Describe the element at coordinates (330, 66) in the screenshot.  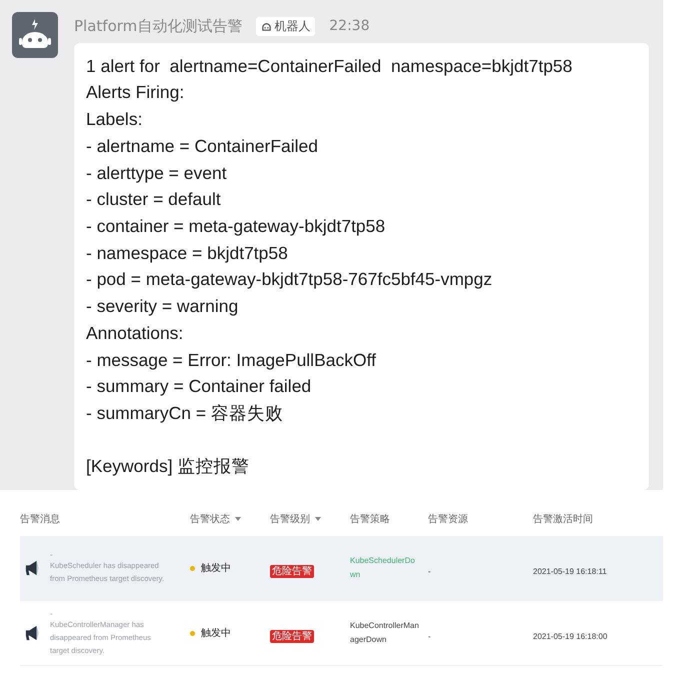
I see `message-line: 1 alert for alertname=ContainerFailed namespace=bkjdt7tp58` at that location.